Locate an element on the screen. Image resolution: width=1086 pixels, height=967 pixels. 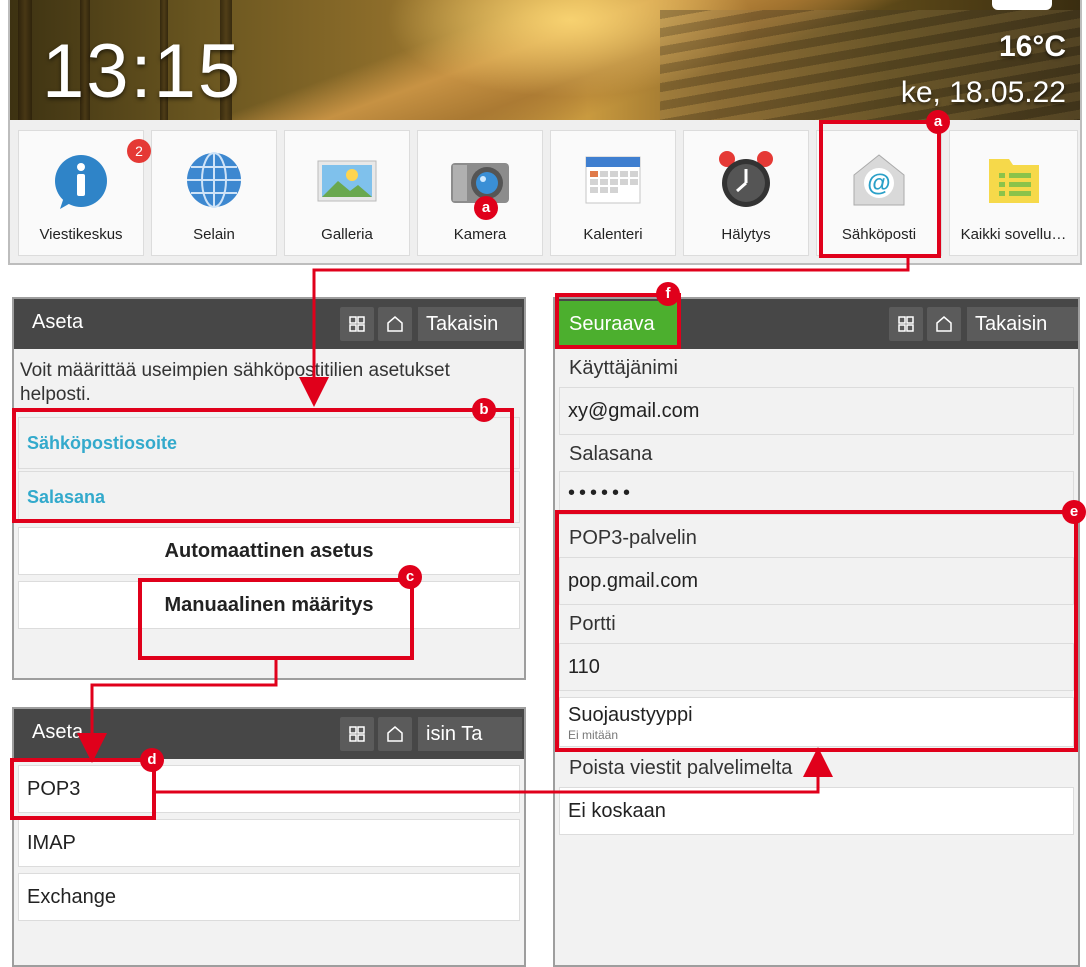
pop3-server-input: pop.gmail.com is located at coordinates (816, 581).